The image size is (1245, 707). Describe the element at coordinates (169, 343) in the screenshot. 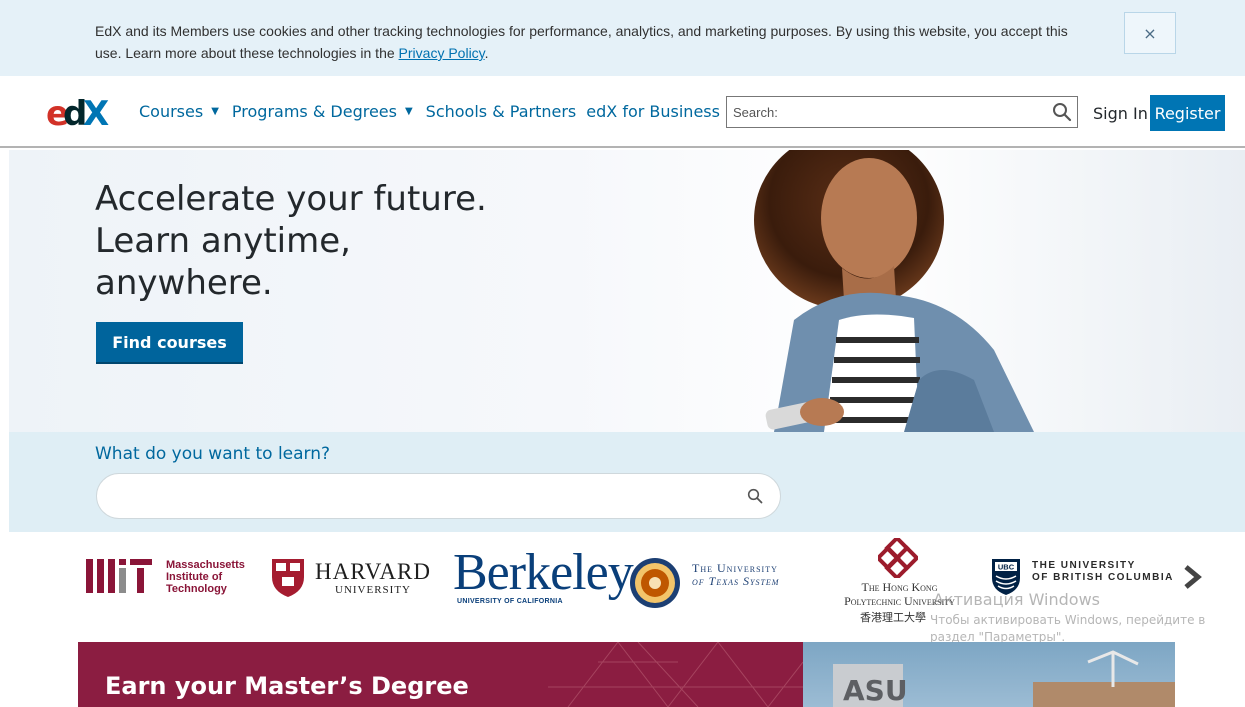

I see `find-courses-button: Find courses` at that location.